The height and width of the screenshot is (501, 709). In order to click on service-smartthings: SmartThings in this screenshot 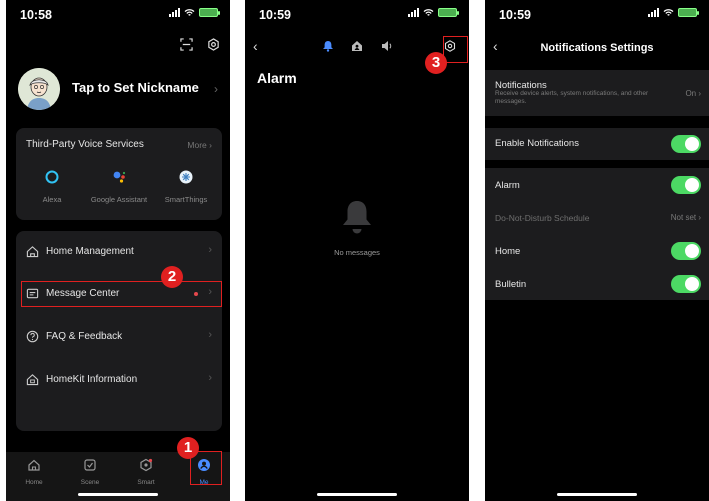, I will do `click(186, 187)`.